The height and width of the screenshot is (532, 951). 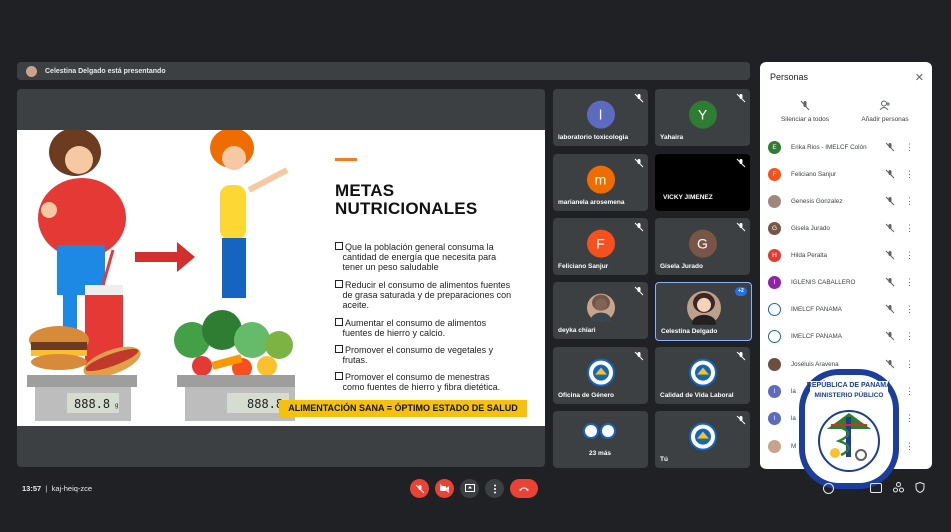 I want to click on participant-row: H Hilda Peralta ⋮, so click(x=848, y=255).